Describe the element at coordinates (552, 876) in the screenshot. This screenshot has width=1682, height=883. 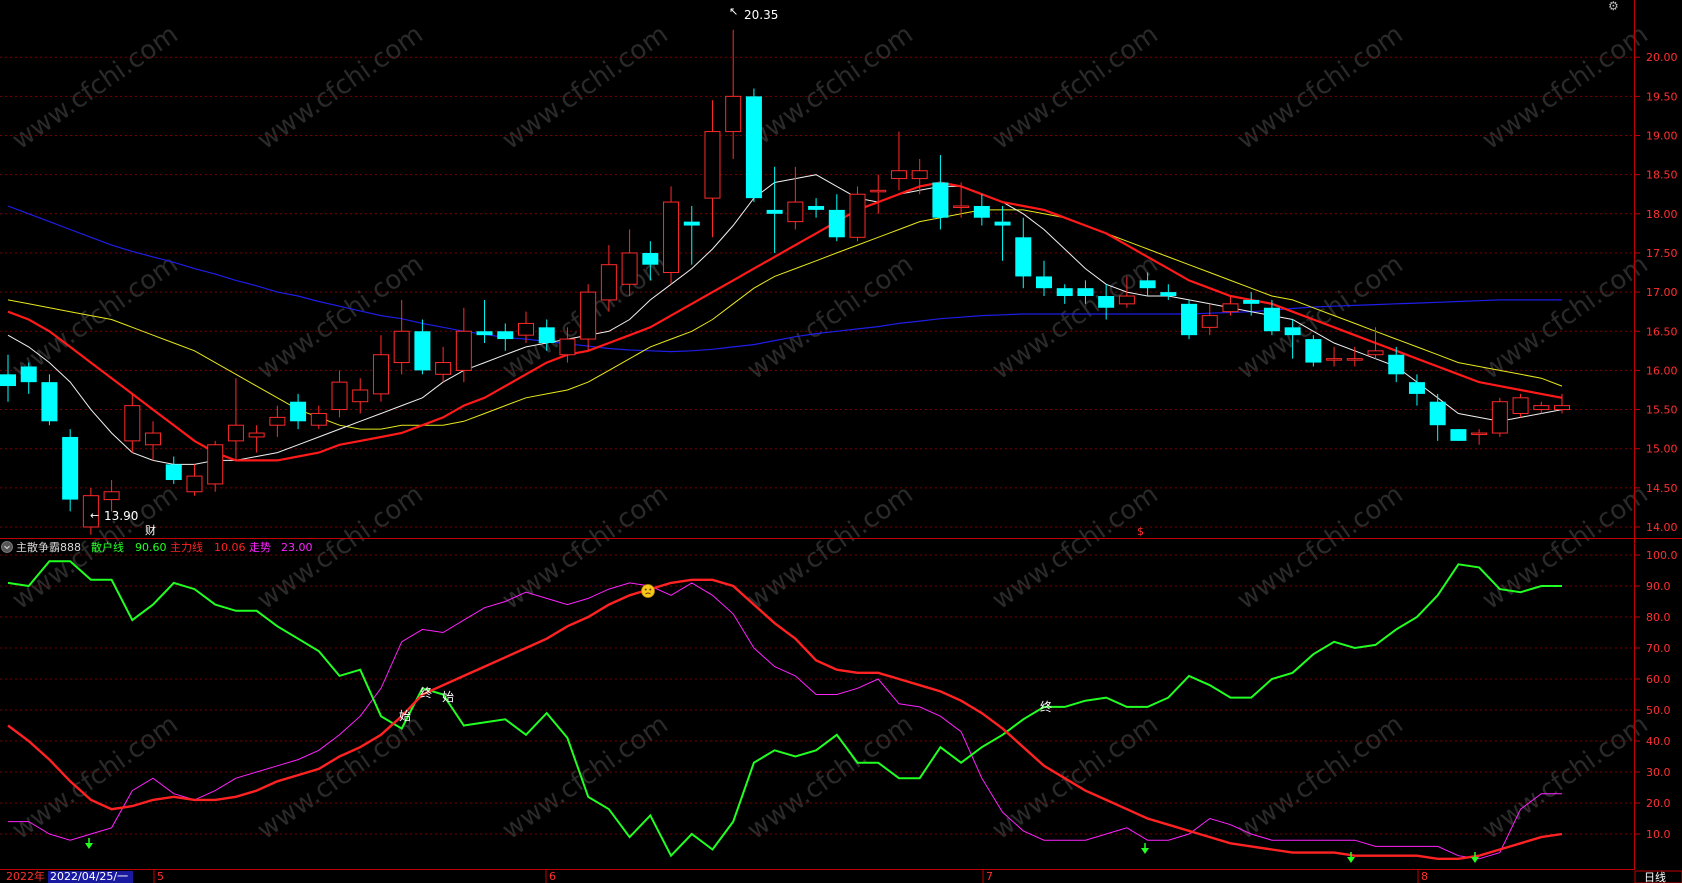
I see `month-label: 6` at that location.